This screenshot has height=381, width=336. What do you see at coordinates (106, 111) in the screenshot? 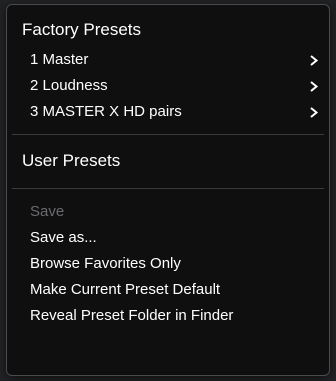
I see `menu-item-label: 3 MASTER X HD pairs` at bounding box center [106, 111].